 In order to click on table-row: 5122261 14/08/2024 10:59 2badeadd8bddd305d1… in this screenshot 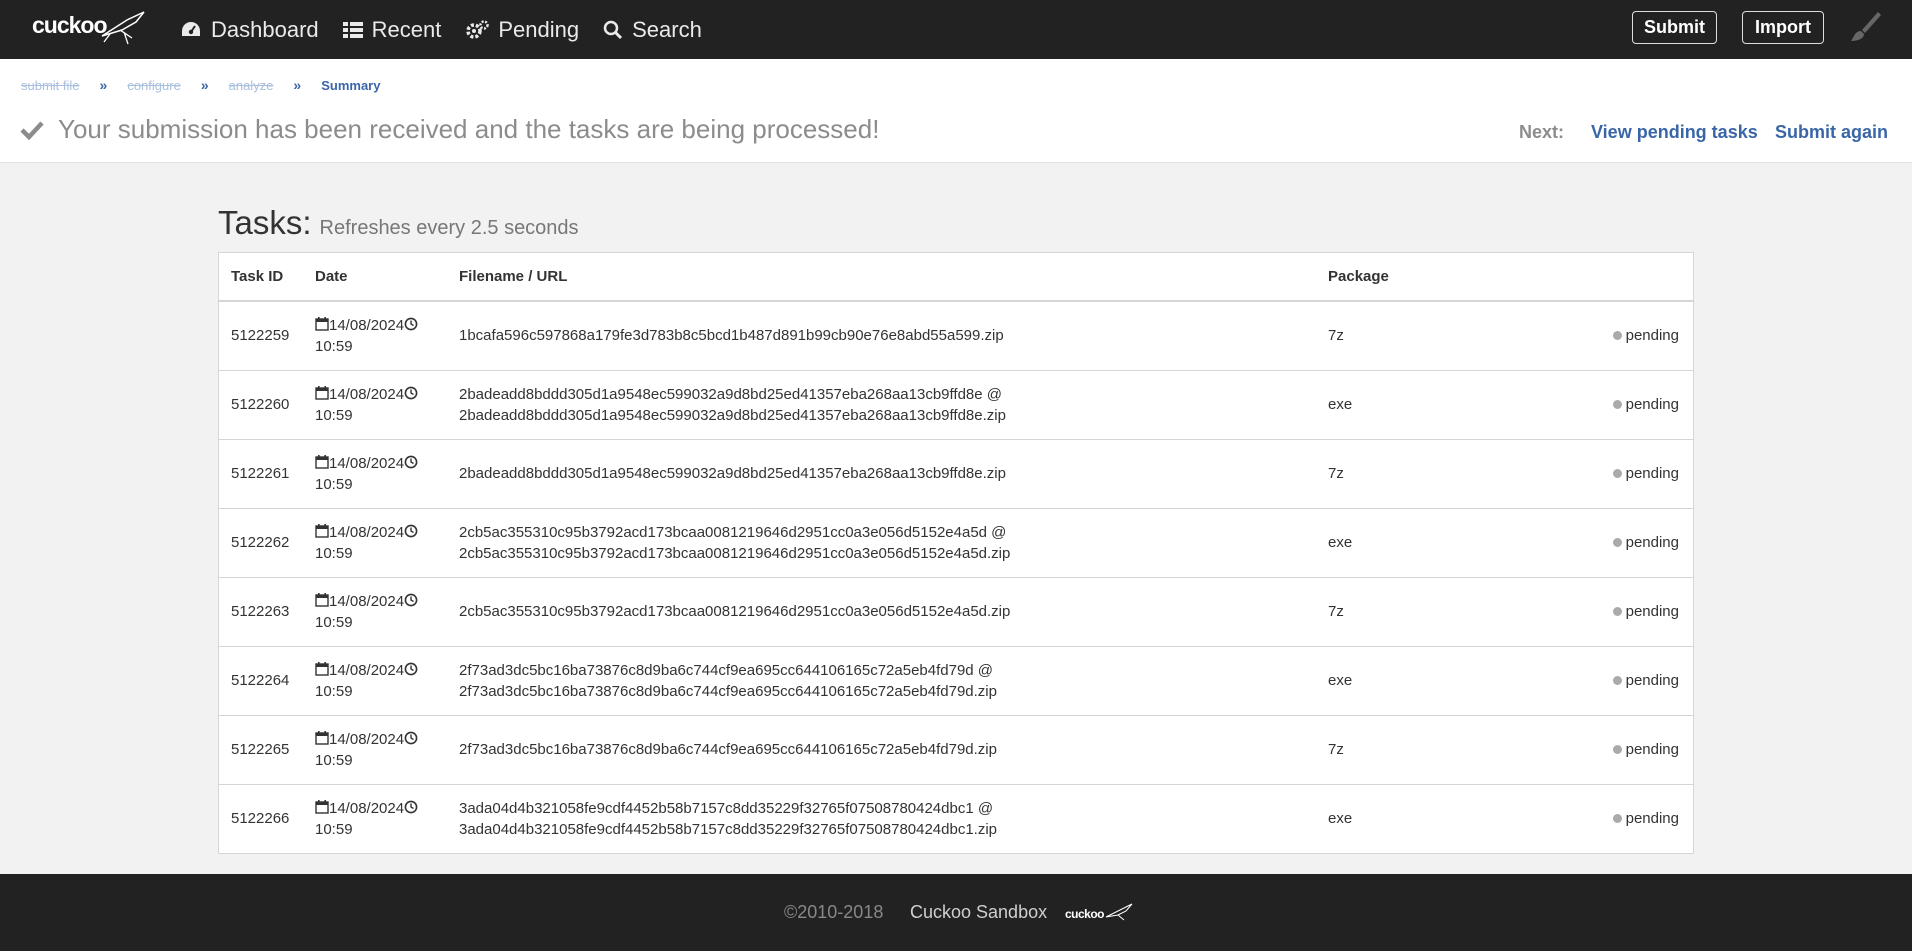, I will do `click(956, 474)`.